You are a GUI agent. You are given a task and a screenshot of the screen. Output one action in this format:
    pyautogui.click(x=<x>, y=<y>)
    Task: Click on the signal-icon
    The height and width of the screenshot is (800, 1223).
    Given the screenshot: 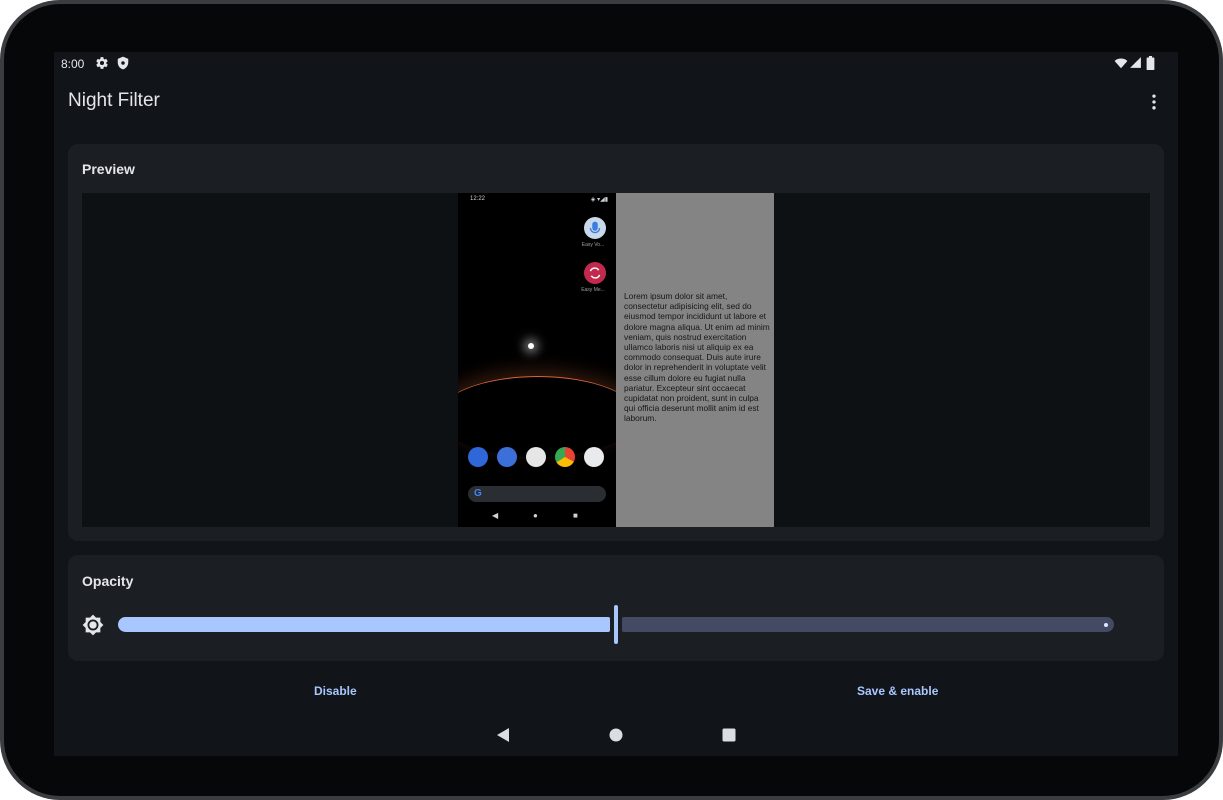 What is the action you would take?
    pyautogui.click(x=1135, y=64)
    